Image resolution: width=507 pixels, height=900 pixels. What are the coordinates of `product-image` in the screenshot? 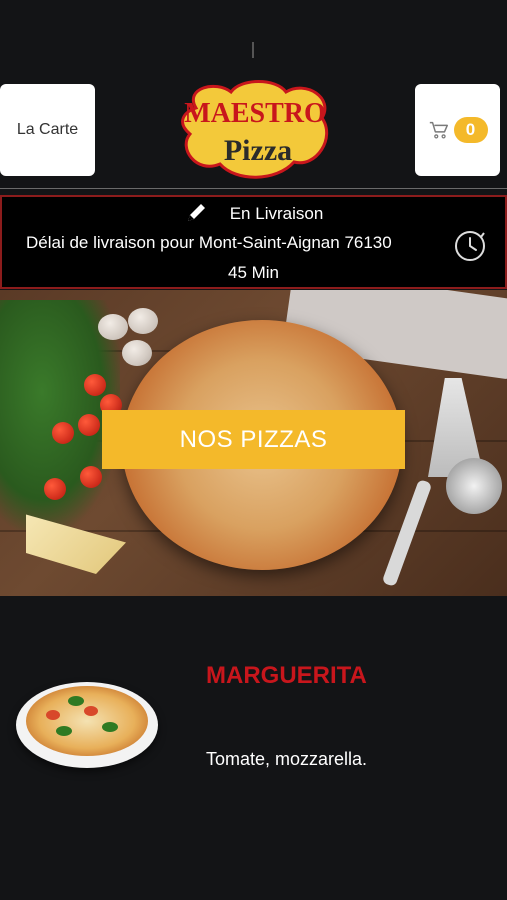 It's located at (87, 725).